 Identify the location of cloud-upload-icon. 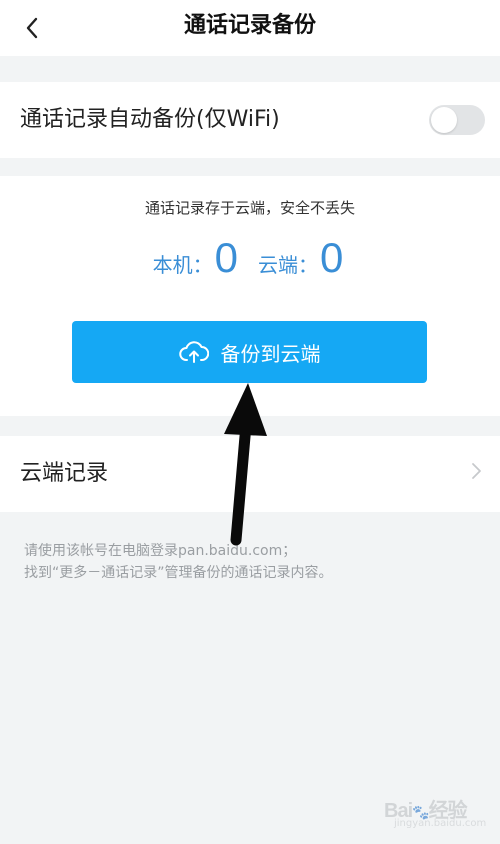
(193, 352).